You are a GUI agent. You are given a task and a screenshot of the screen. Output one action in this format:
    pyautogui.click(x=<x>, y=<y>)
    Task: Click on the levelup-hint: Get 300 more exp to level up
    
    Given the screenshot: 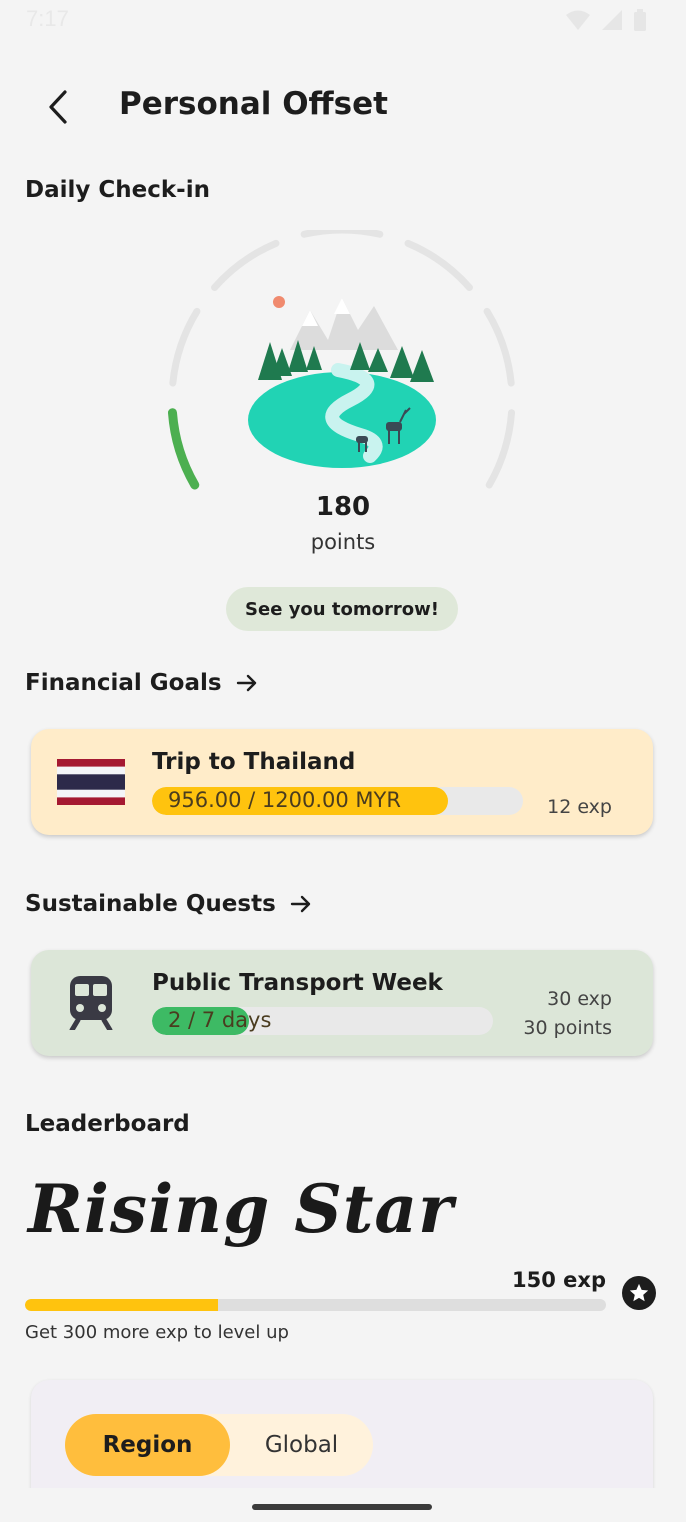 What is the action you would take?
    pyautogui.click(x=157, y=1332)
    